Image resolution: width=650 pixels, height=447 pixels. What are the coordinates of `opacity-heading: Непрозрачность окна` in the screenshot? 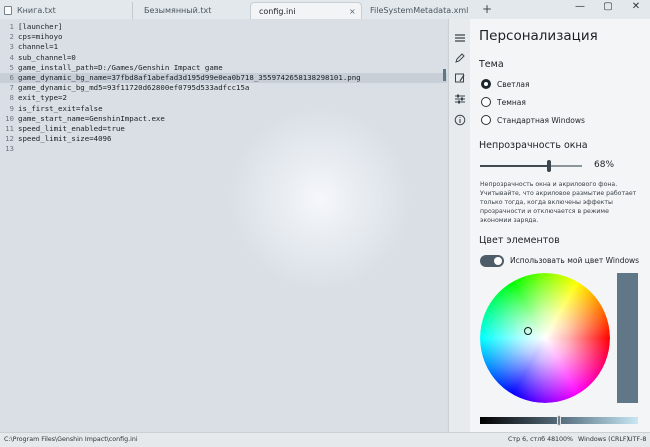 It's located at (533, 145).